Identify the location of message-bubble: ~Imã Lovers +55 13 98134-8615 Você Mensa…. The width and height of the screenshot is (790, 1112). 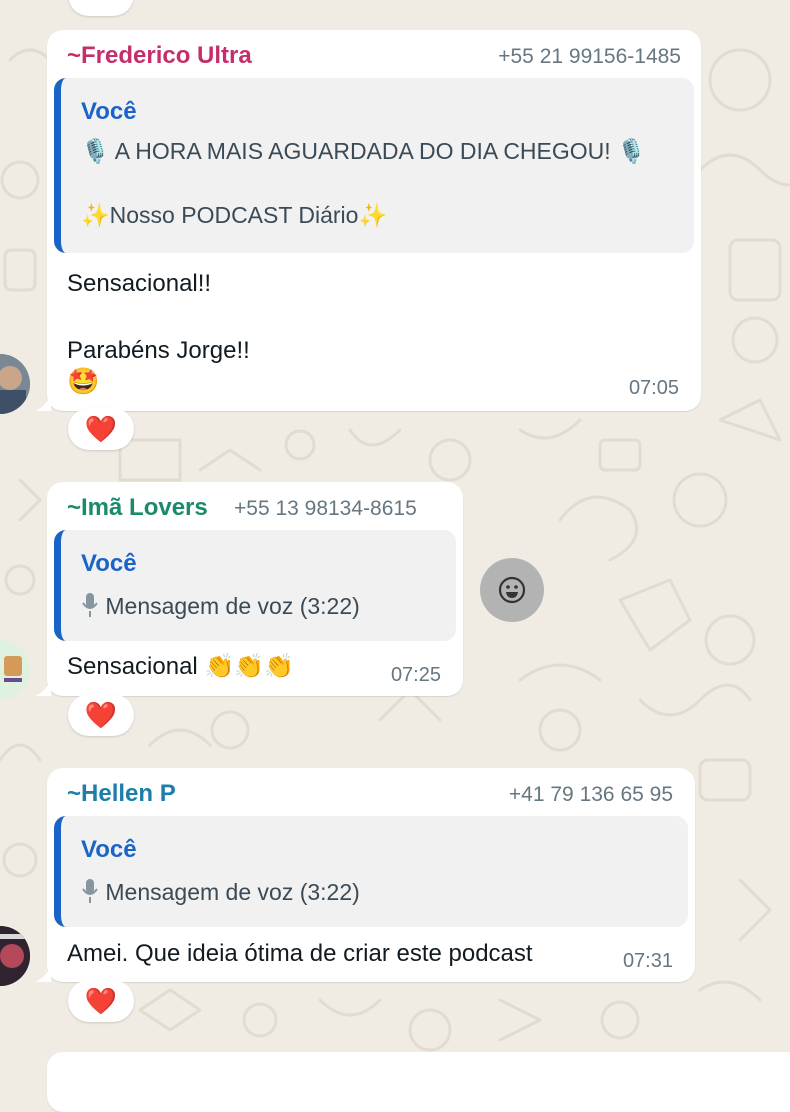
(249, 589).